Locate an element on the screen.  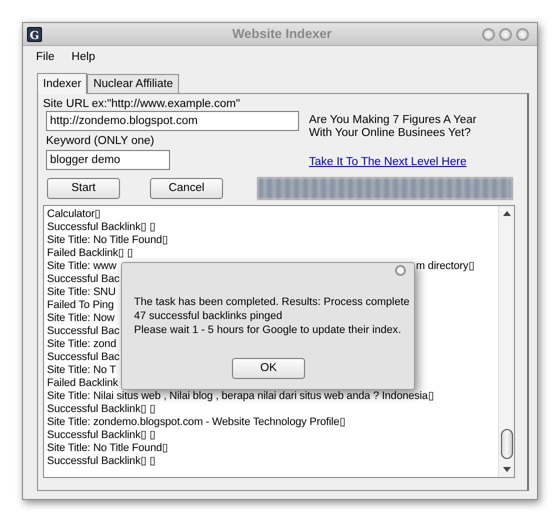
promo-link: Take It To The Next Level Here is located at coordinates (387, 163).